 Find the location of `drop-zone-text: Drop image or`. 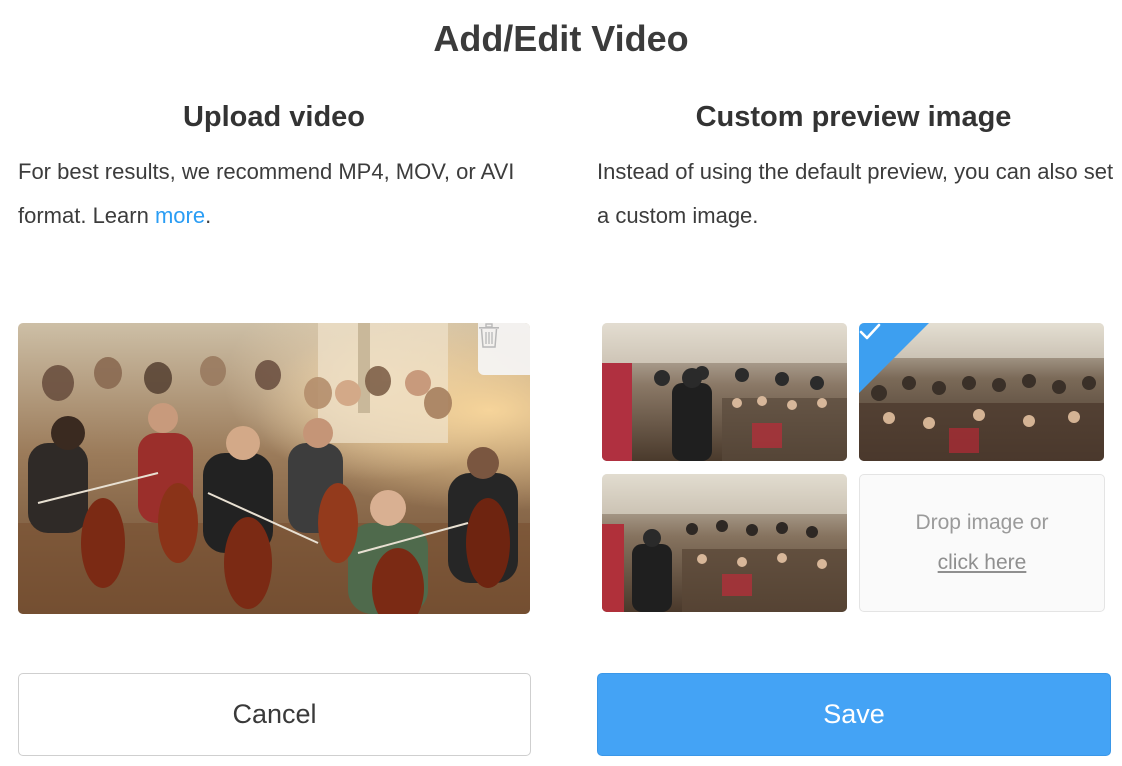

drop-zone-text: Drop image or is located at coordinates (982, 522).